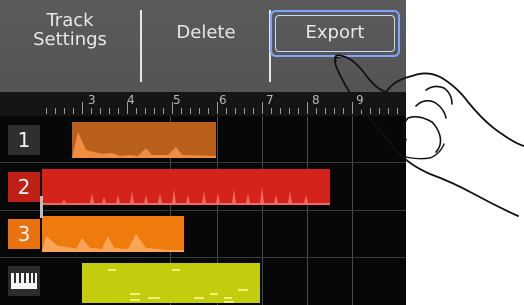  I want to click on delete-button: Delete, so click(206, 46).